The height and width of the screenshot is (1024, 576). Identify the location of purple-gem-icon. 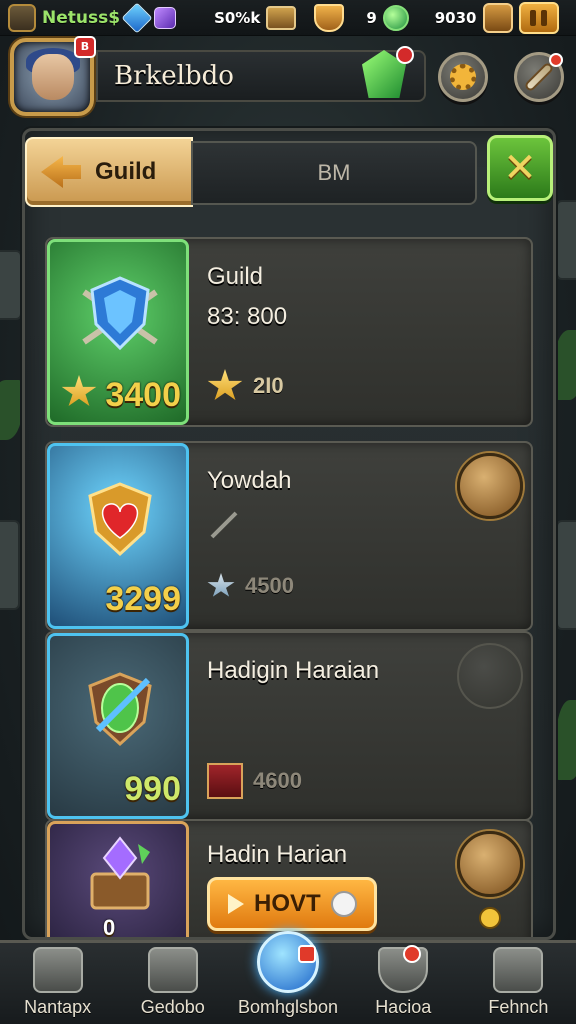
(165, 17).